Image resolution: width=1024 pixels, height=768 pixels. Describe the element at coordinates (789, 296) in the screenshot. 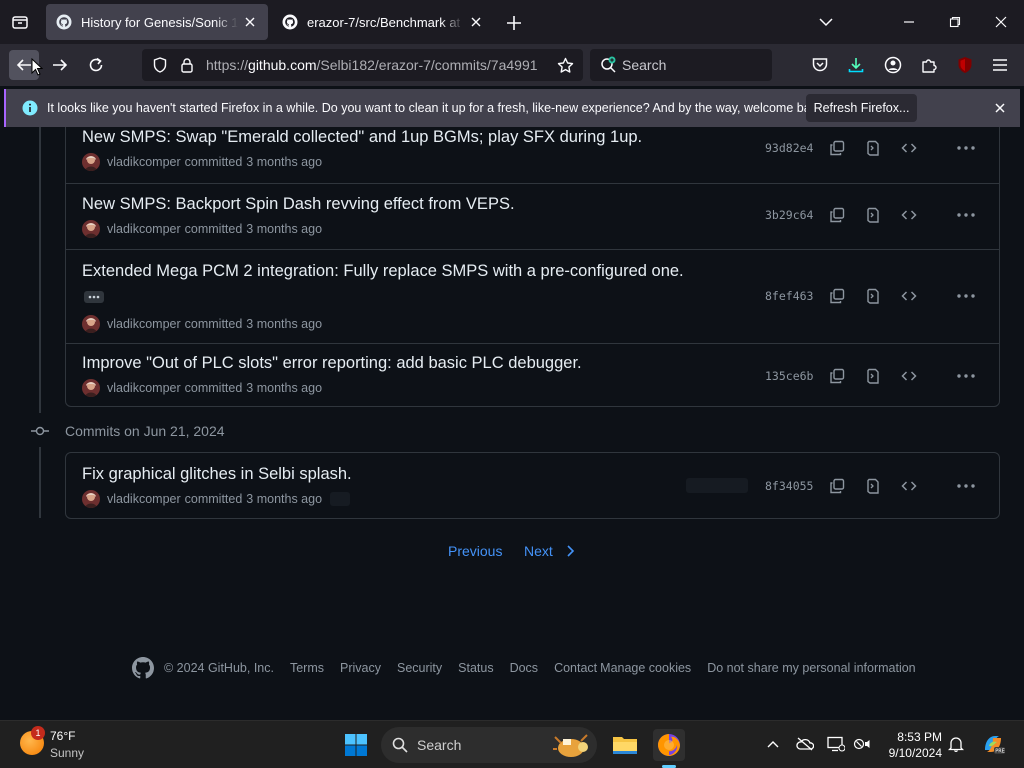

I see `commit-sha-link: 8fef463` at that location.